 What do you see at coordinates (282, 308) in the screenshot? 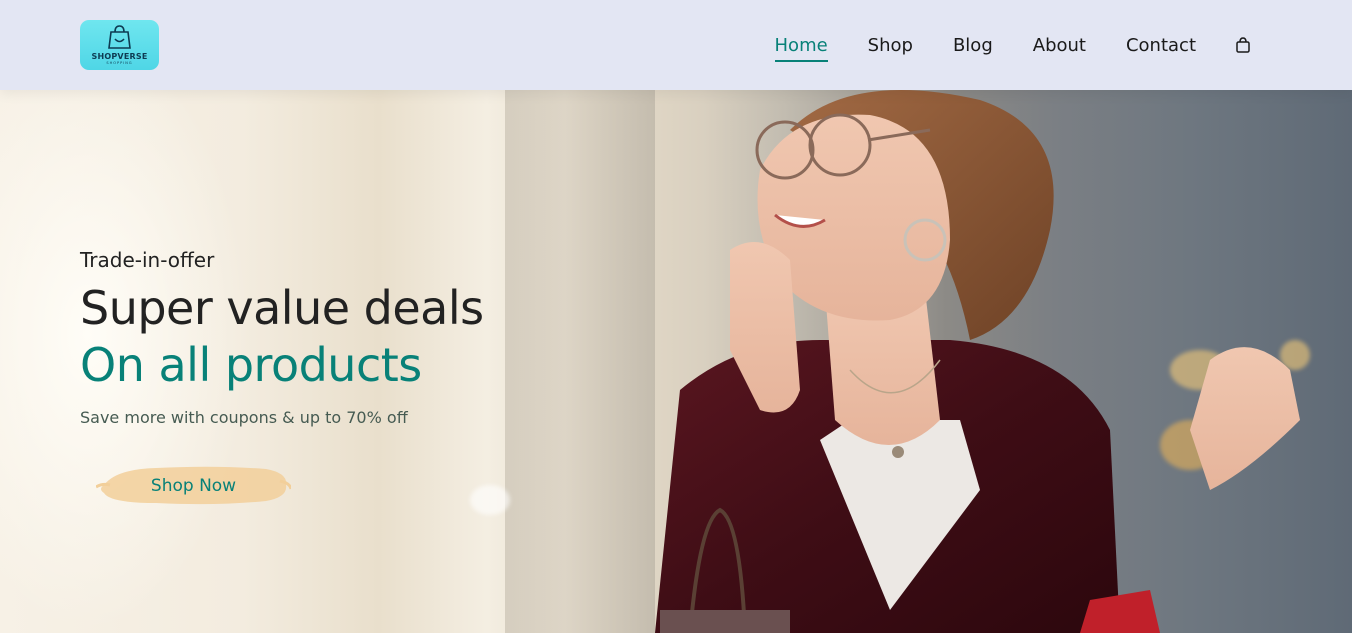
I see `hero-headline: Super value deals` at bounding box center [282, 308].